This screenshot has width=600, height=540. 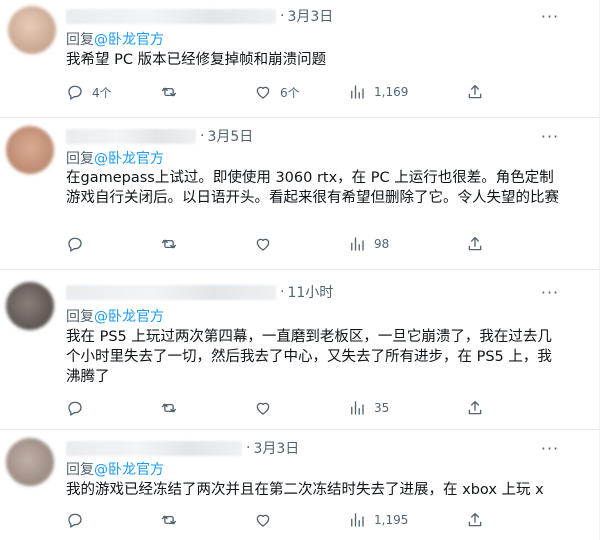 I want to click on view-count: 1,169, so click(x=391, y=92).